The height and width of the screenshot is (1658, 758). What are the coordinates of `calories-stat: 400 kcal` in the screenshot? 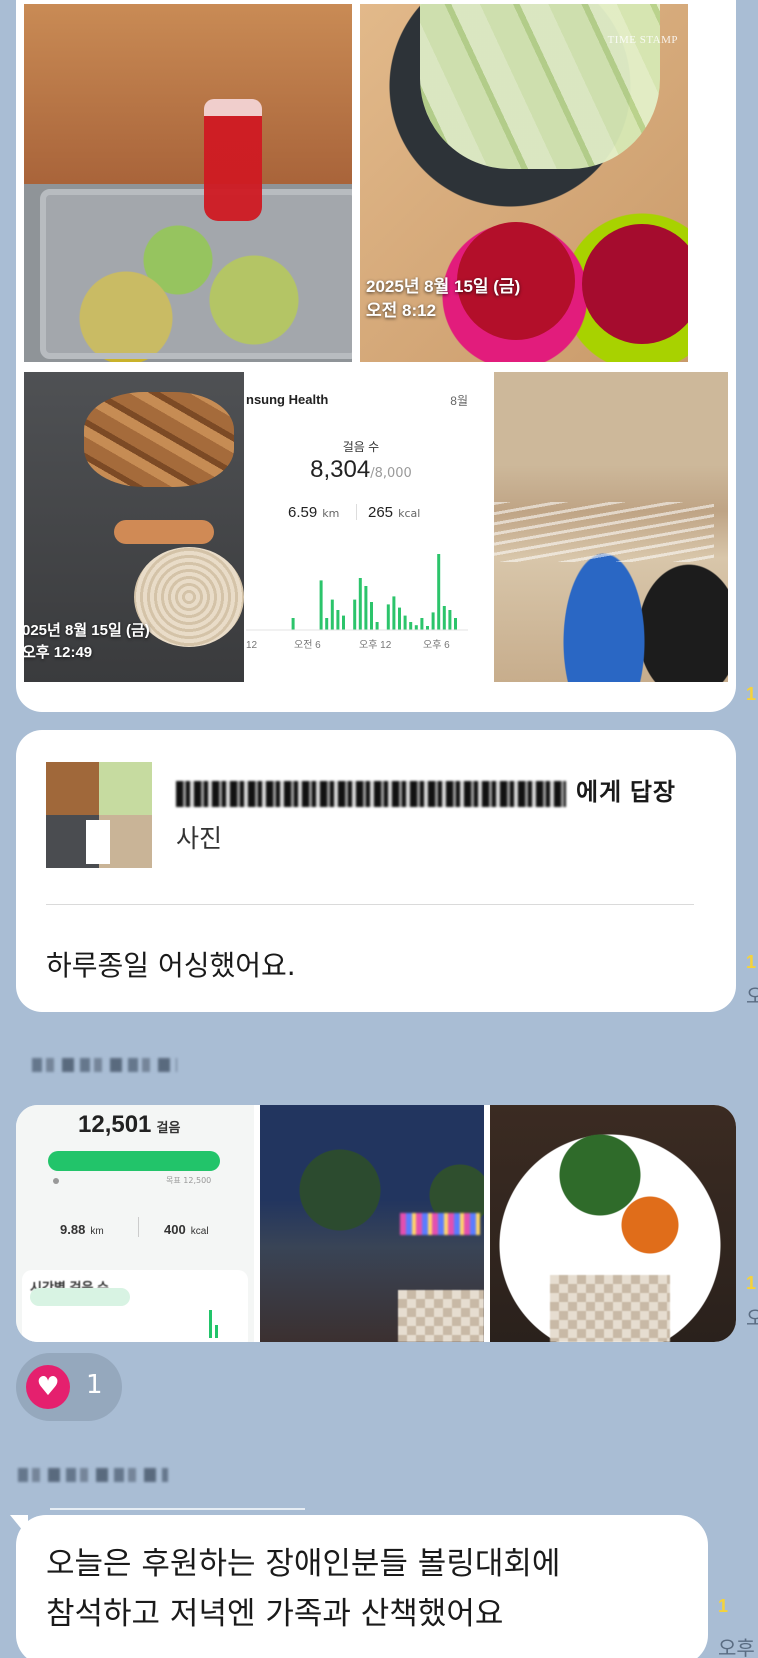 It's located at (186, 1228).